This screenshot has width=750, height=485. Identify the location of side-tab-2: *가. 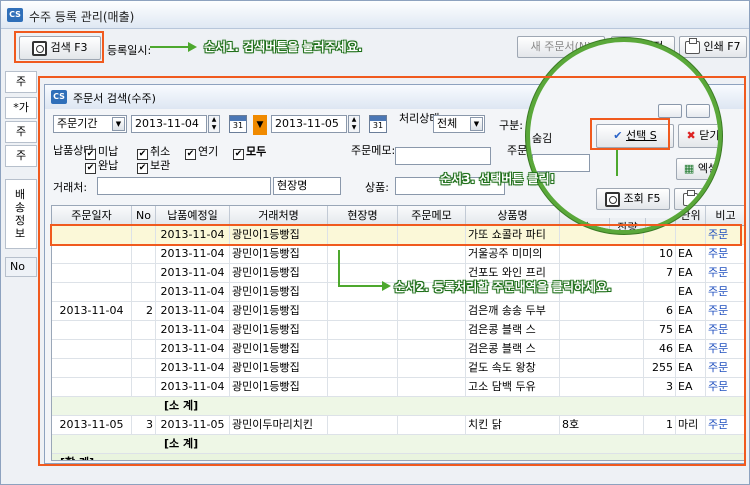
(21, 108).